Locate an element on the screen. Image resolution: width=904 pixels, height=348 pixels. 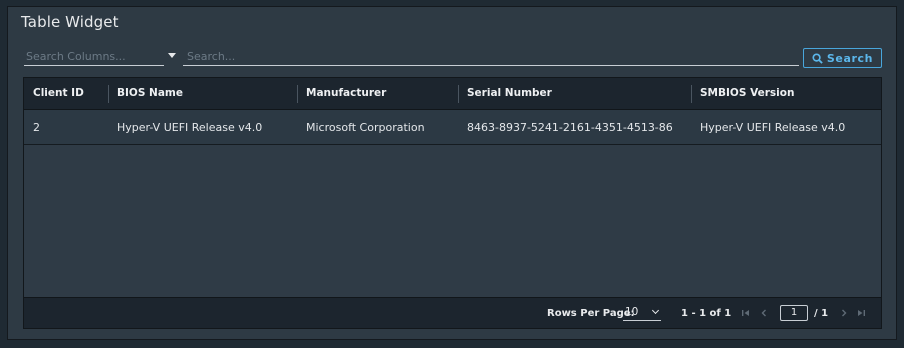
search-button-label: Search is located at coordinates (850, 58).